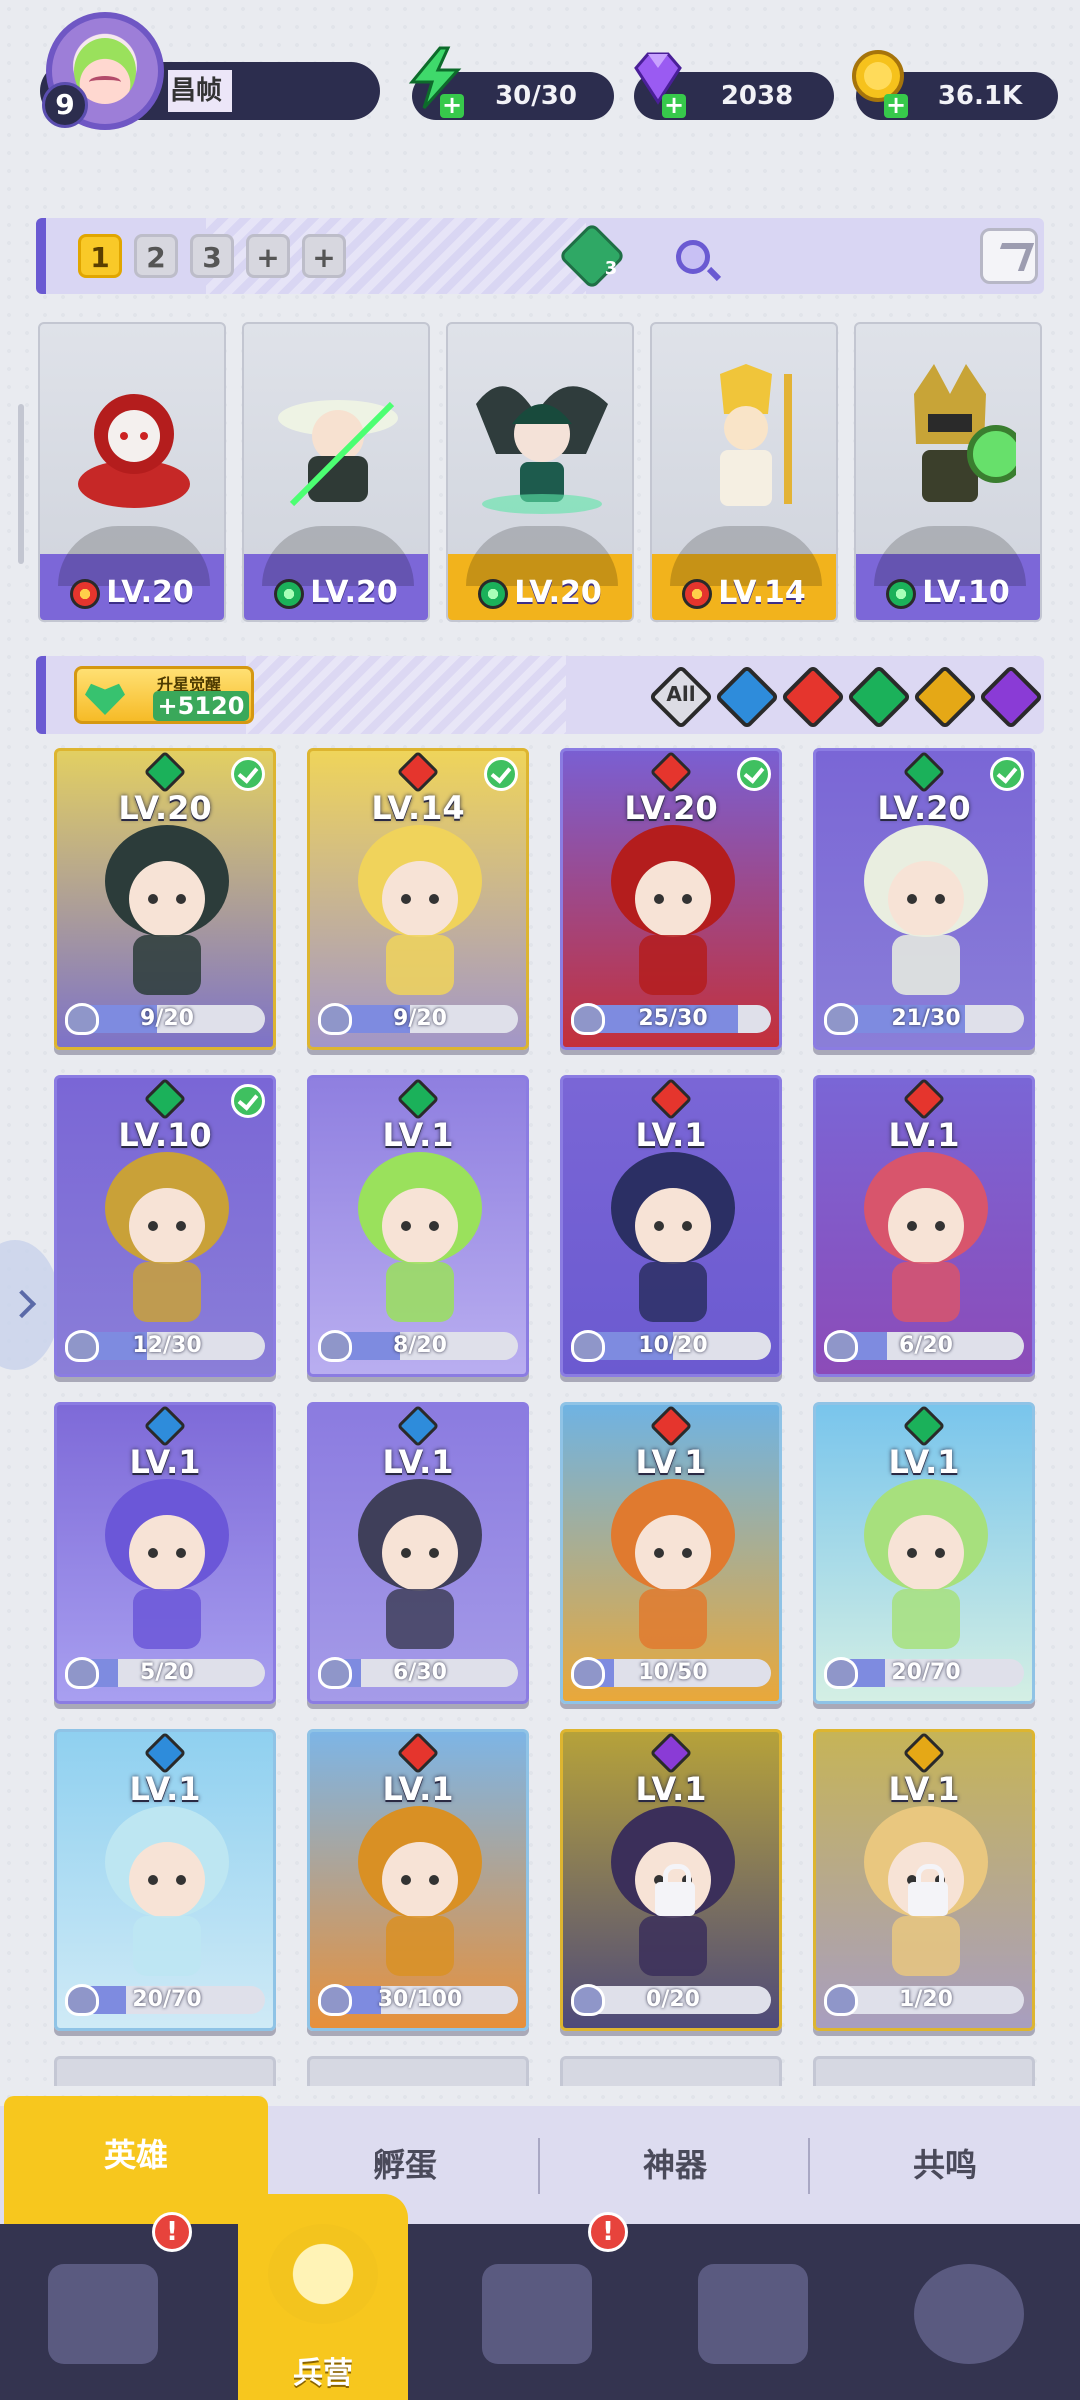 This screenshot has height=2400, width=1080. I want to click on diamond-resource: + 2038, so click(734, 86).